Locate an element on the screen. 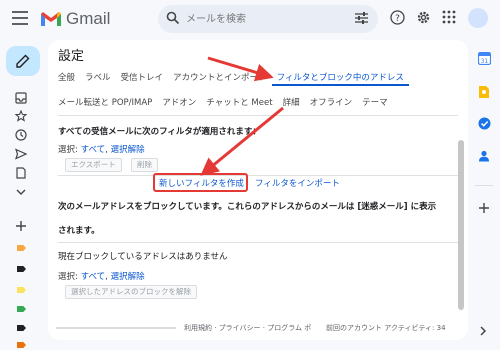 The height and width of the screenshot is (350, 500). label-yellow-icon is located at coordinates (21, 290).